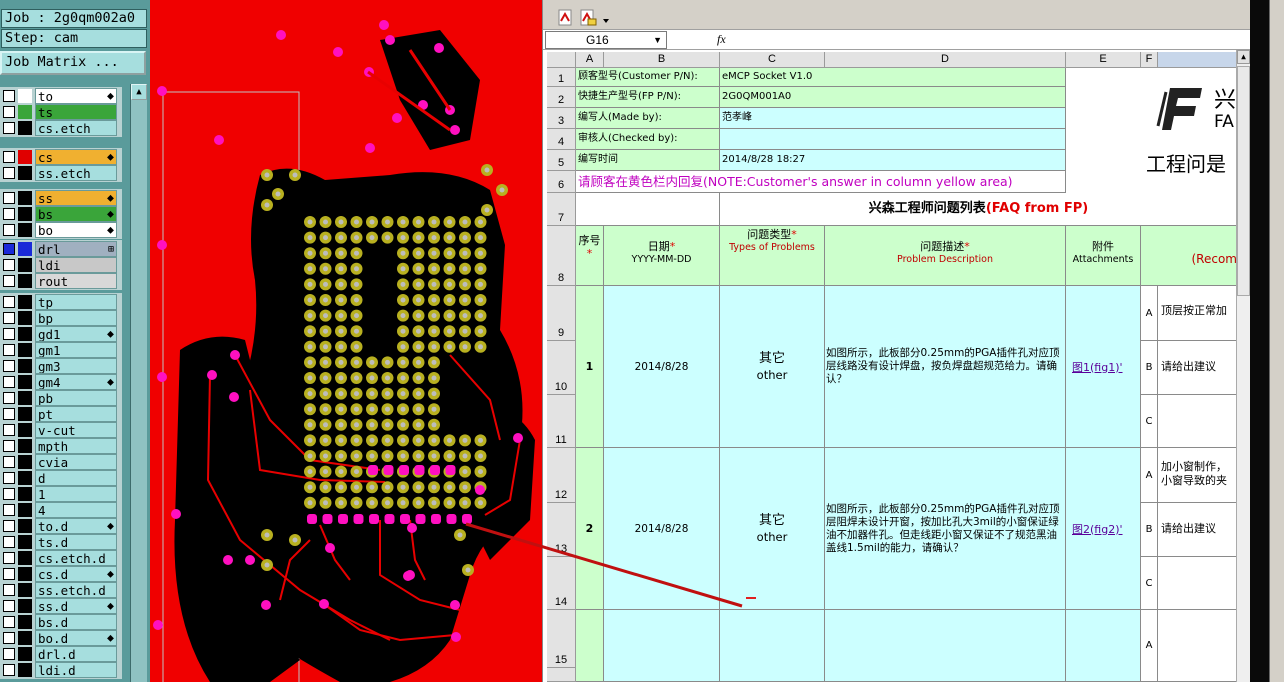 The width and height of the screenshot is (1284, 682). I want to click on layer-row-bs: bs ⬥, so click(61, 214).